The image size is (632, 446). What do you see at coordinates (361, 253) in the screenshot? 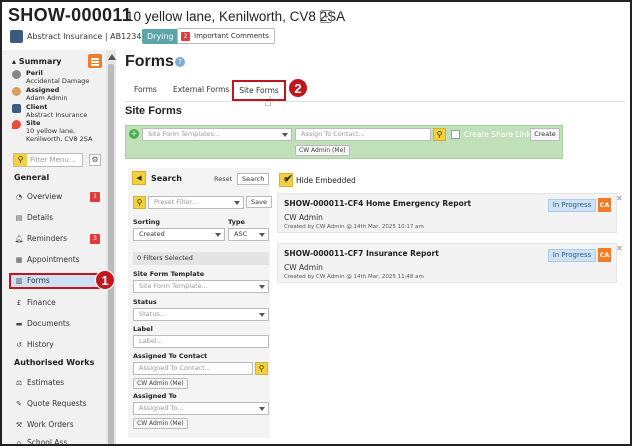
I see `form-title: SHOW-000011-CF7 Insurance Report` at bounding box center [361, 253].